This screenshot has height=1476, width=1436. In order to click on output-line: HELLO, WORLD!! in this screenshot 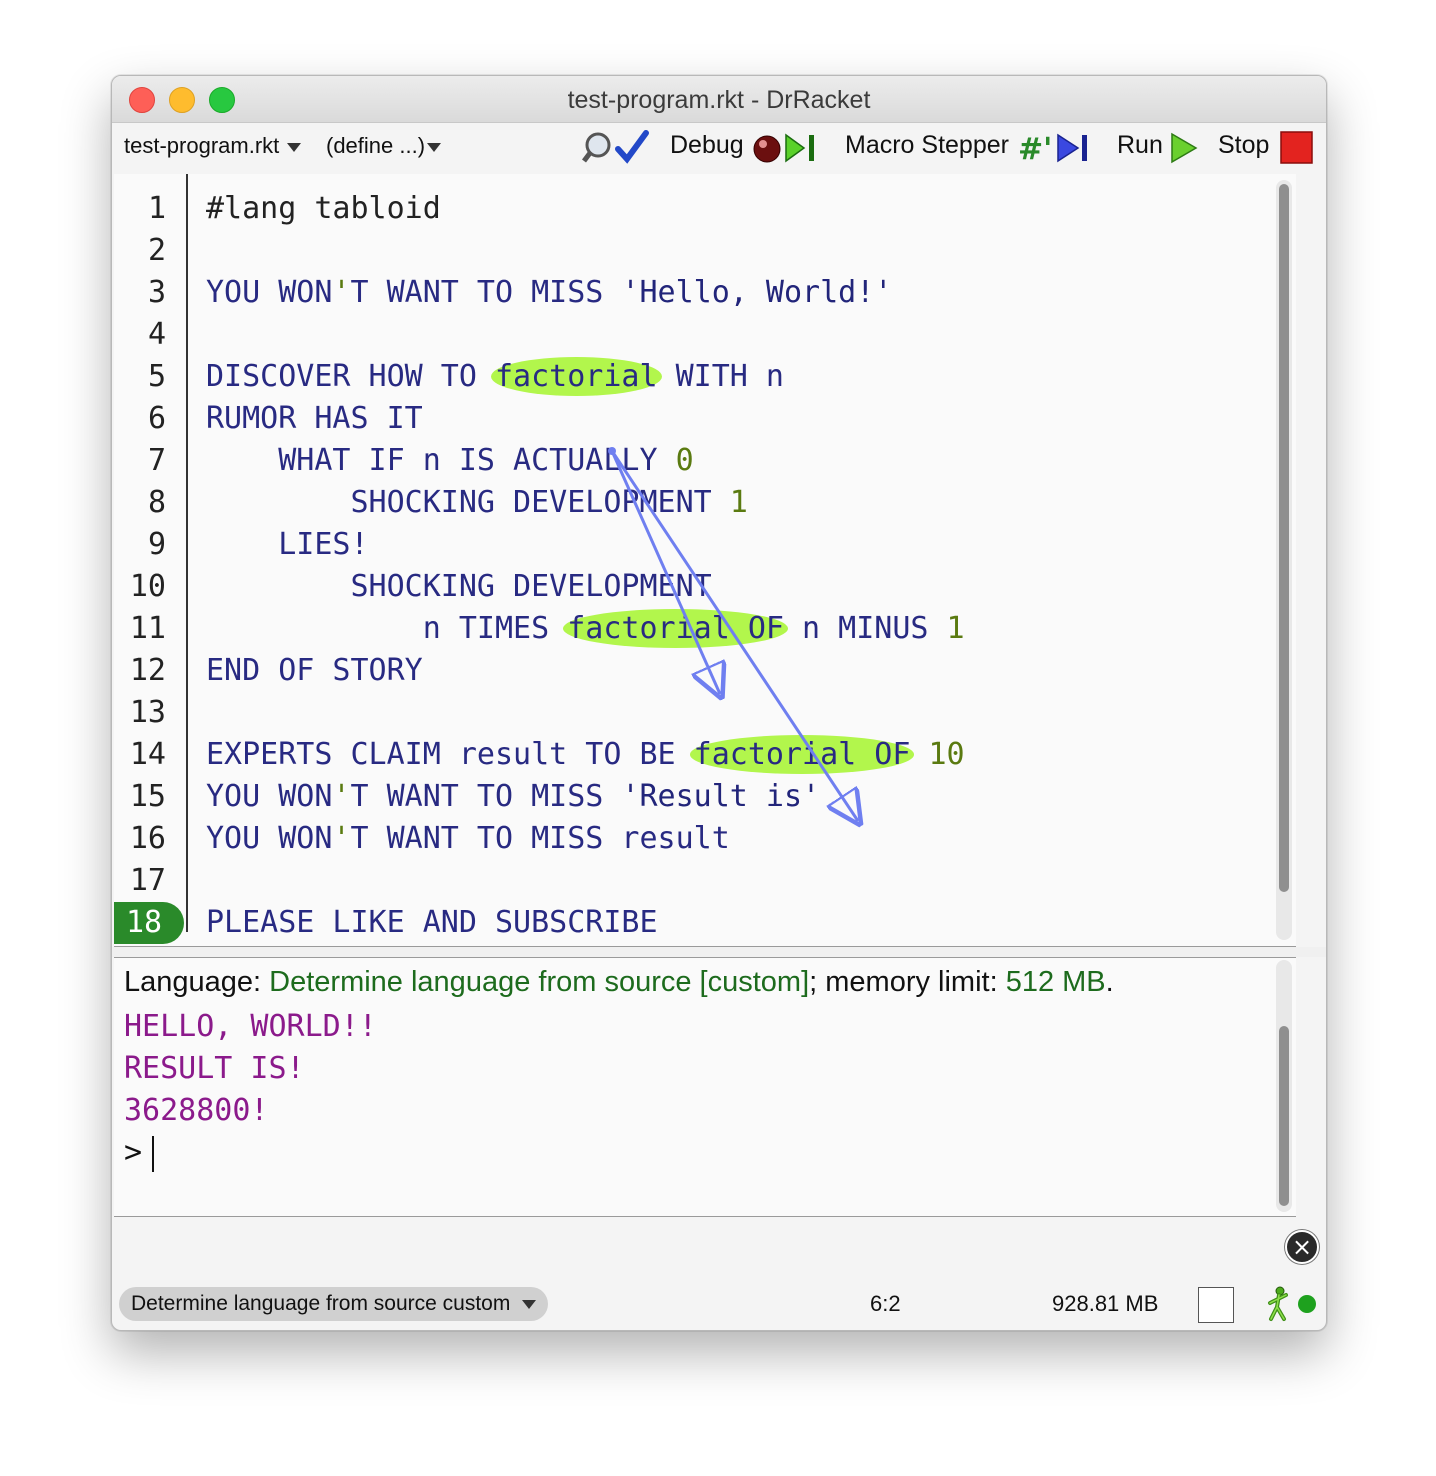, I will do `click(250, 1026)`.